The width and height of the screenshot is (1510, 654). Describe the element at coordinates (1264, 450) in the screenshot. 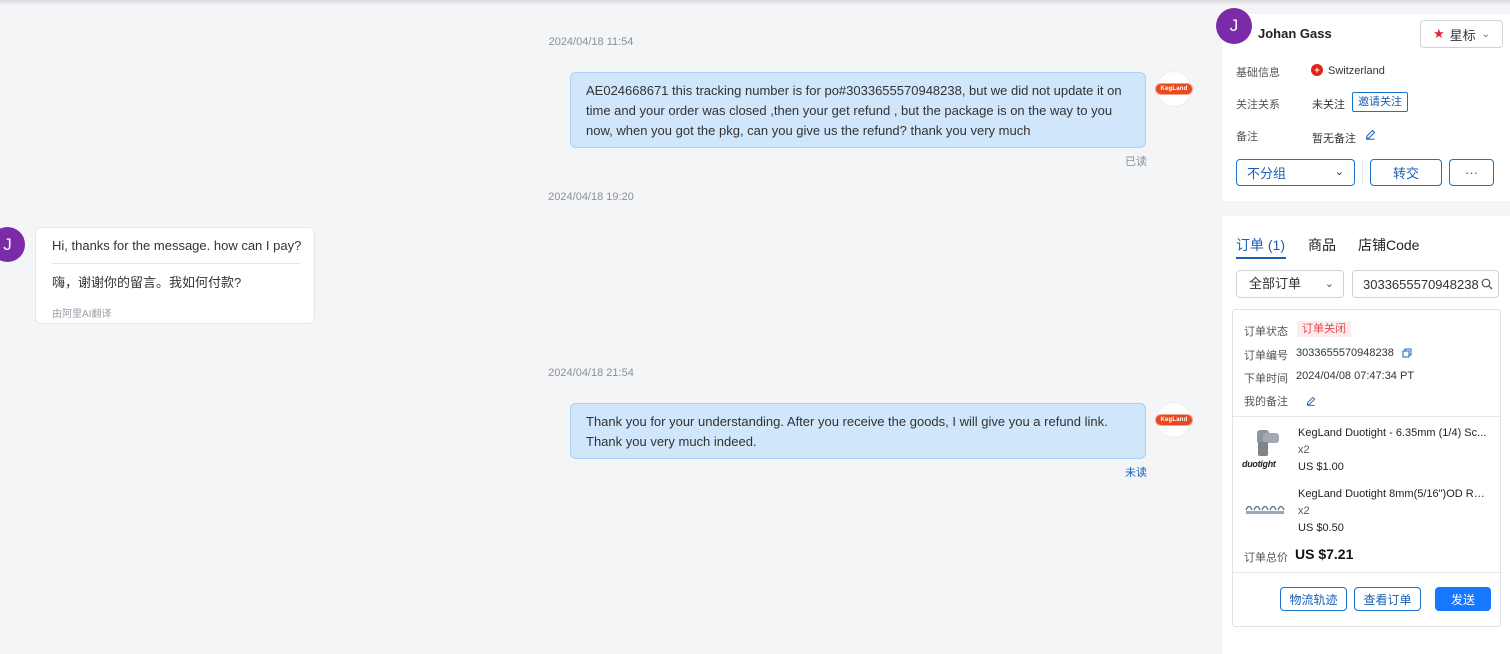

I see `product-thumbnail: duotight` at that location.